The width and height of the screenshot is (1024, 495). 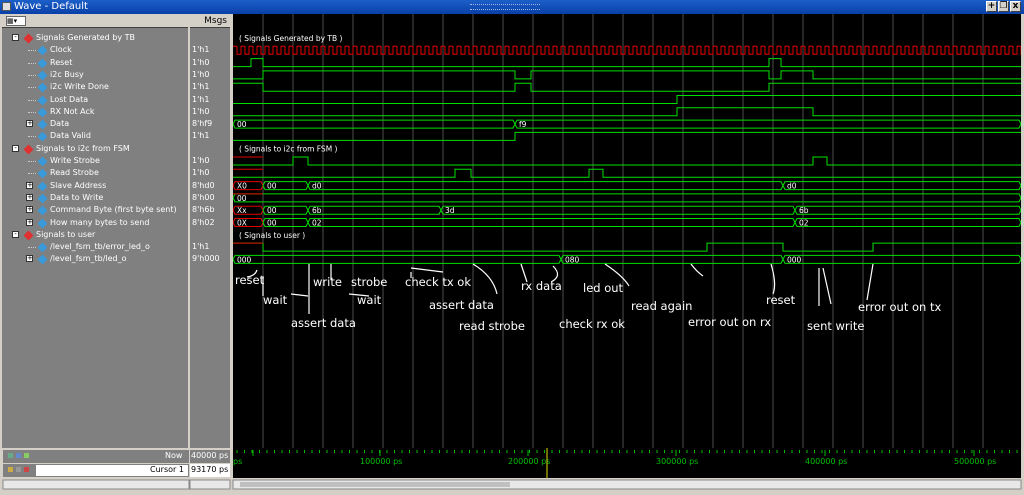 I want to click on annotation-text: reset, so click(x=250, y=280).